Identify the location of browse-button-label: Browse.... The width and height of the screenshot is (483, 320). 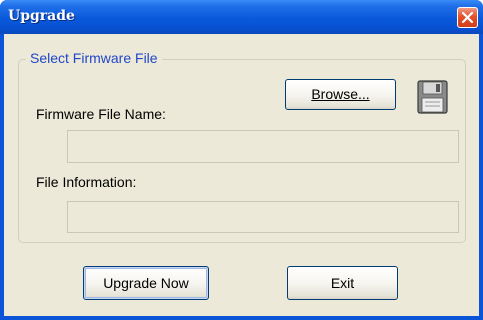
(340, 94).